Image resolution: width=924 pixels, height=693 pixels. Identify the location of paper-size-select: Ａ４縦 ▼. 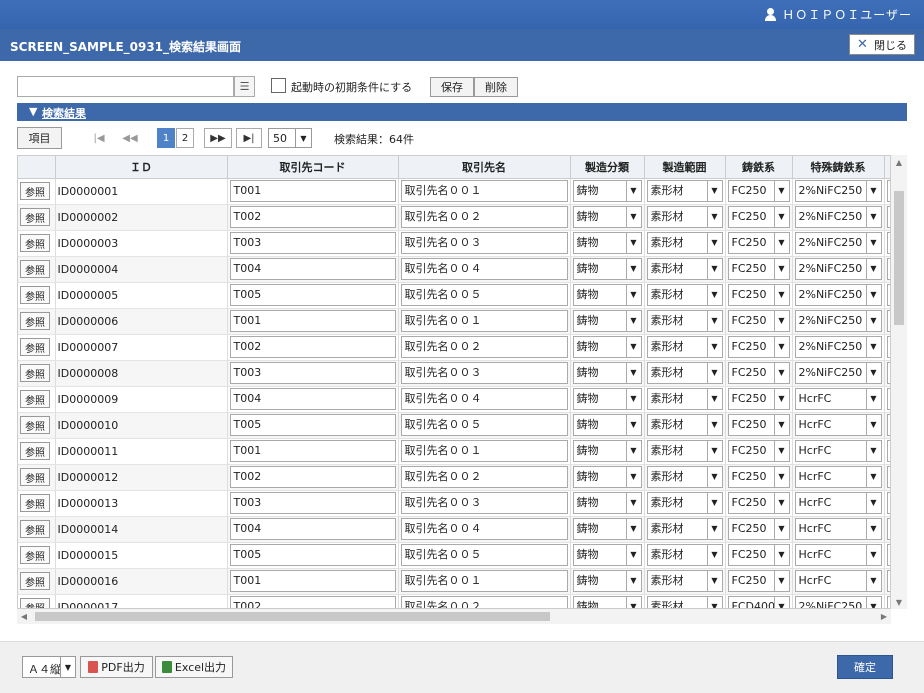
(49, 667).